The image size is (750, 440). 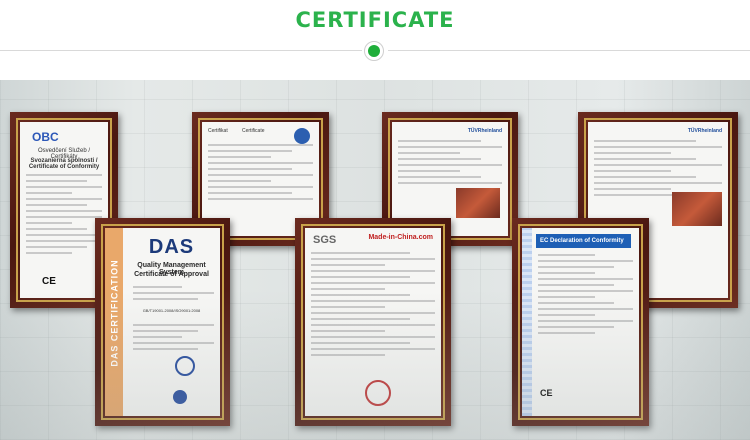 I want to click on certificate-frame-sgs: SGS Made-in-China.com, so click(x=373, y=322).